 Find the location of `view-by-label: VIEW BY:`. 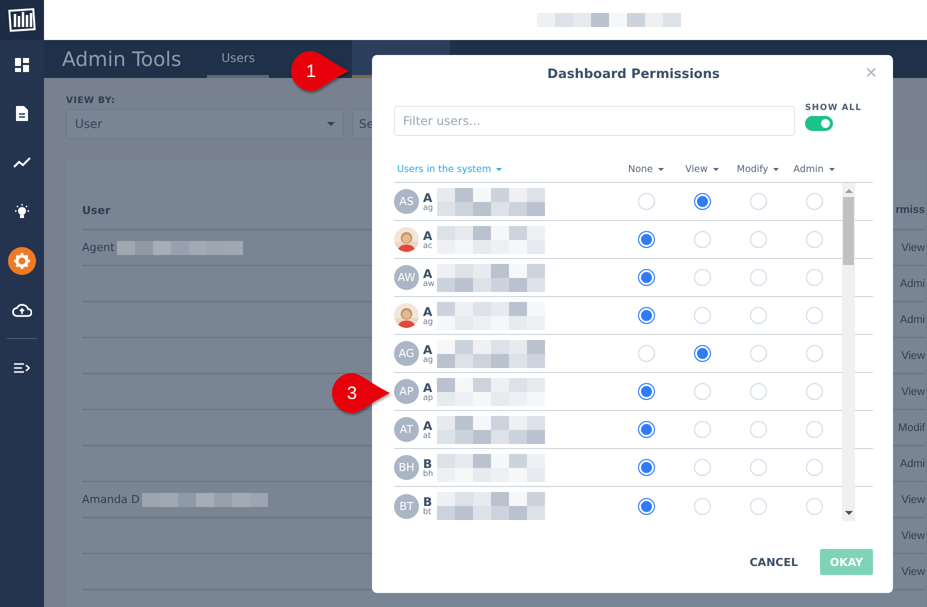

view-by-label: VIEW BY: is located at coordinates (91, 101).